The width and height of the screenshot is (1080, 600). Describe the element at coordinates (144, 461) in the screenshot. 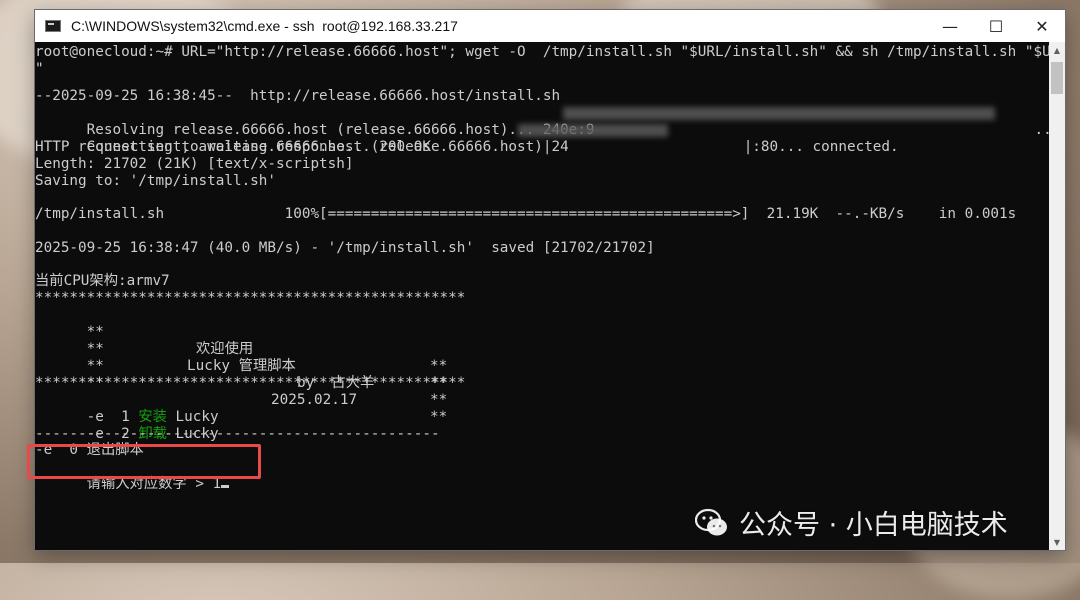

I see `highlight-annotation` at that location.